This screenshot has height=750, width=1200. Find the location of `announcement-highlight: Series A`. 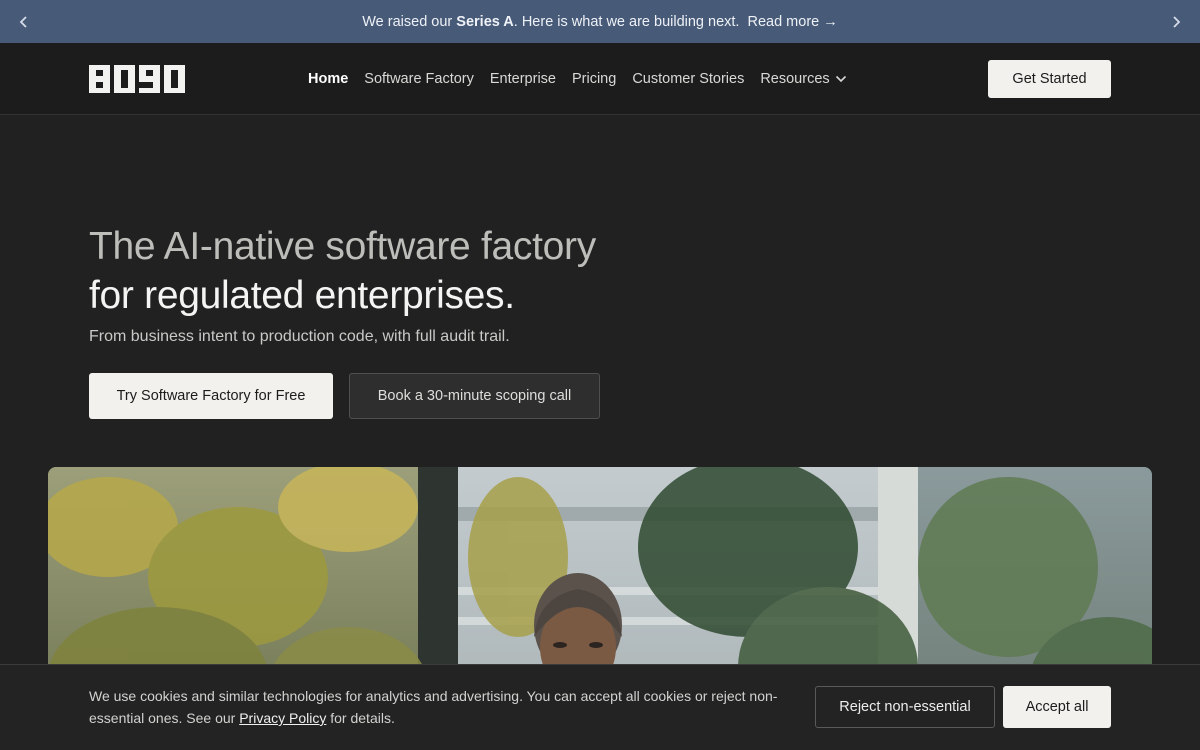

announcement-highlight: Series A is located at coordinates (485, 21).